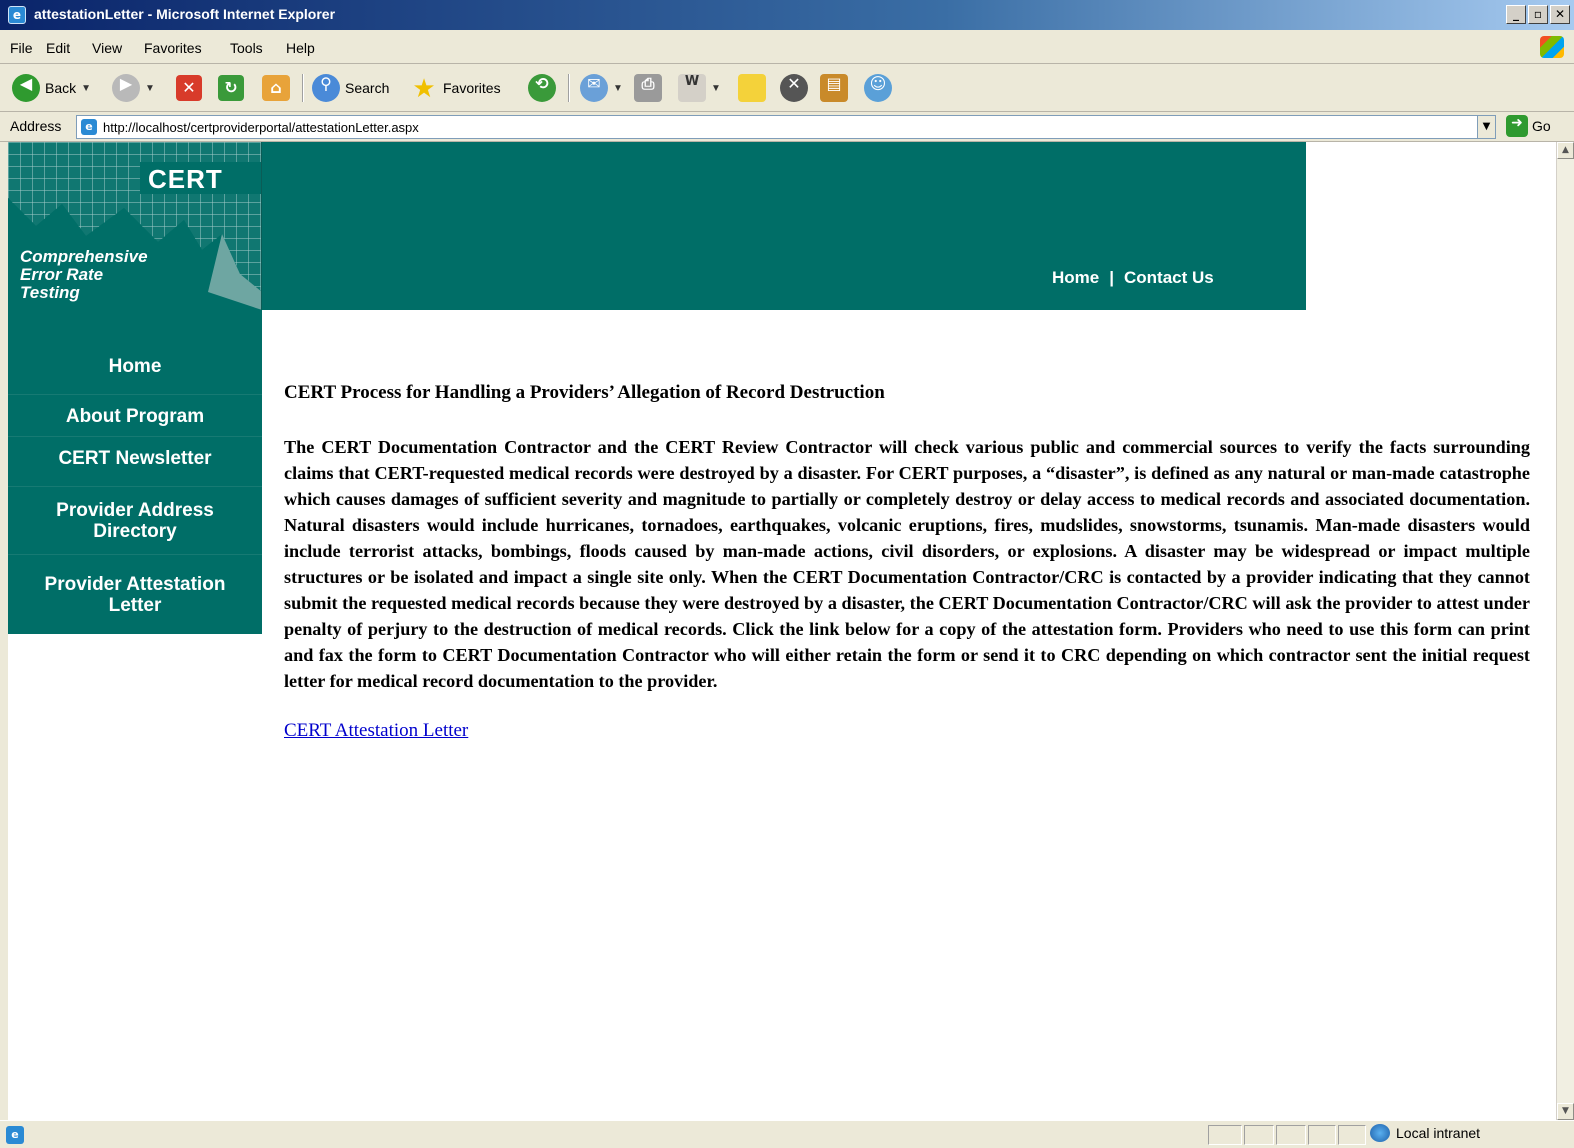 The height and width of the screenshot is (1148, 1574). What do you see at coordinates (135, 584) in the screenshot?
I see `side-nav-label-line-1: Provider Attestation` at bounding box center [135, 584].